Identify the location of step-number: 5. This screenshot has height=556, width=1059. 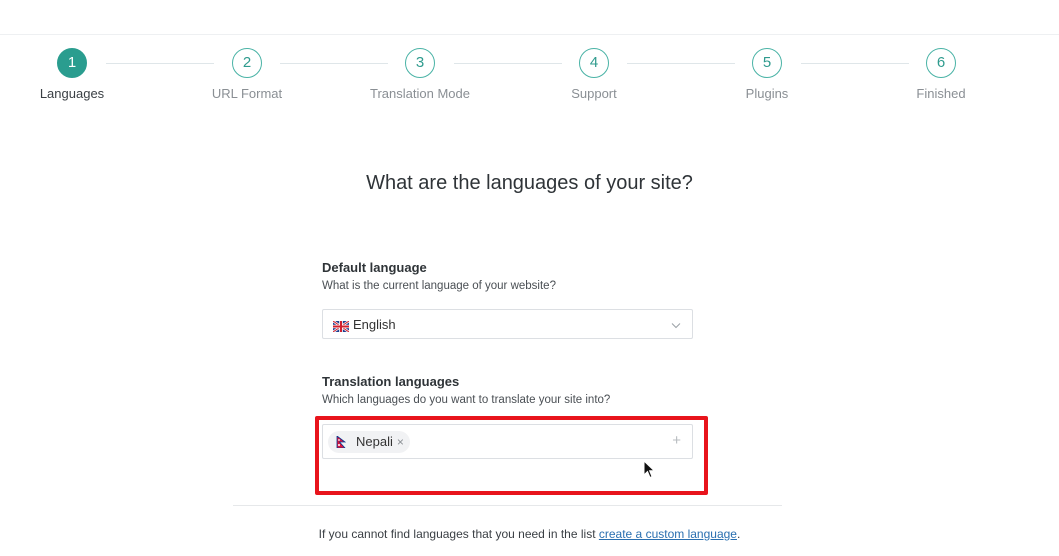
(767, 63).